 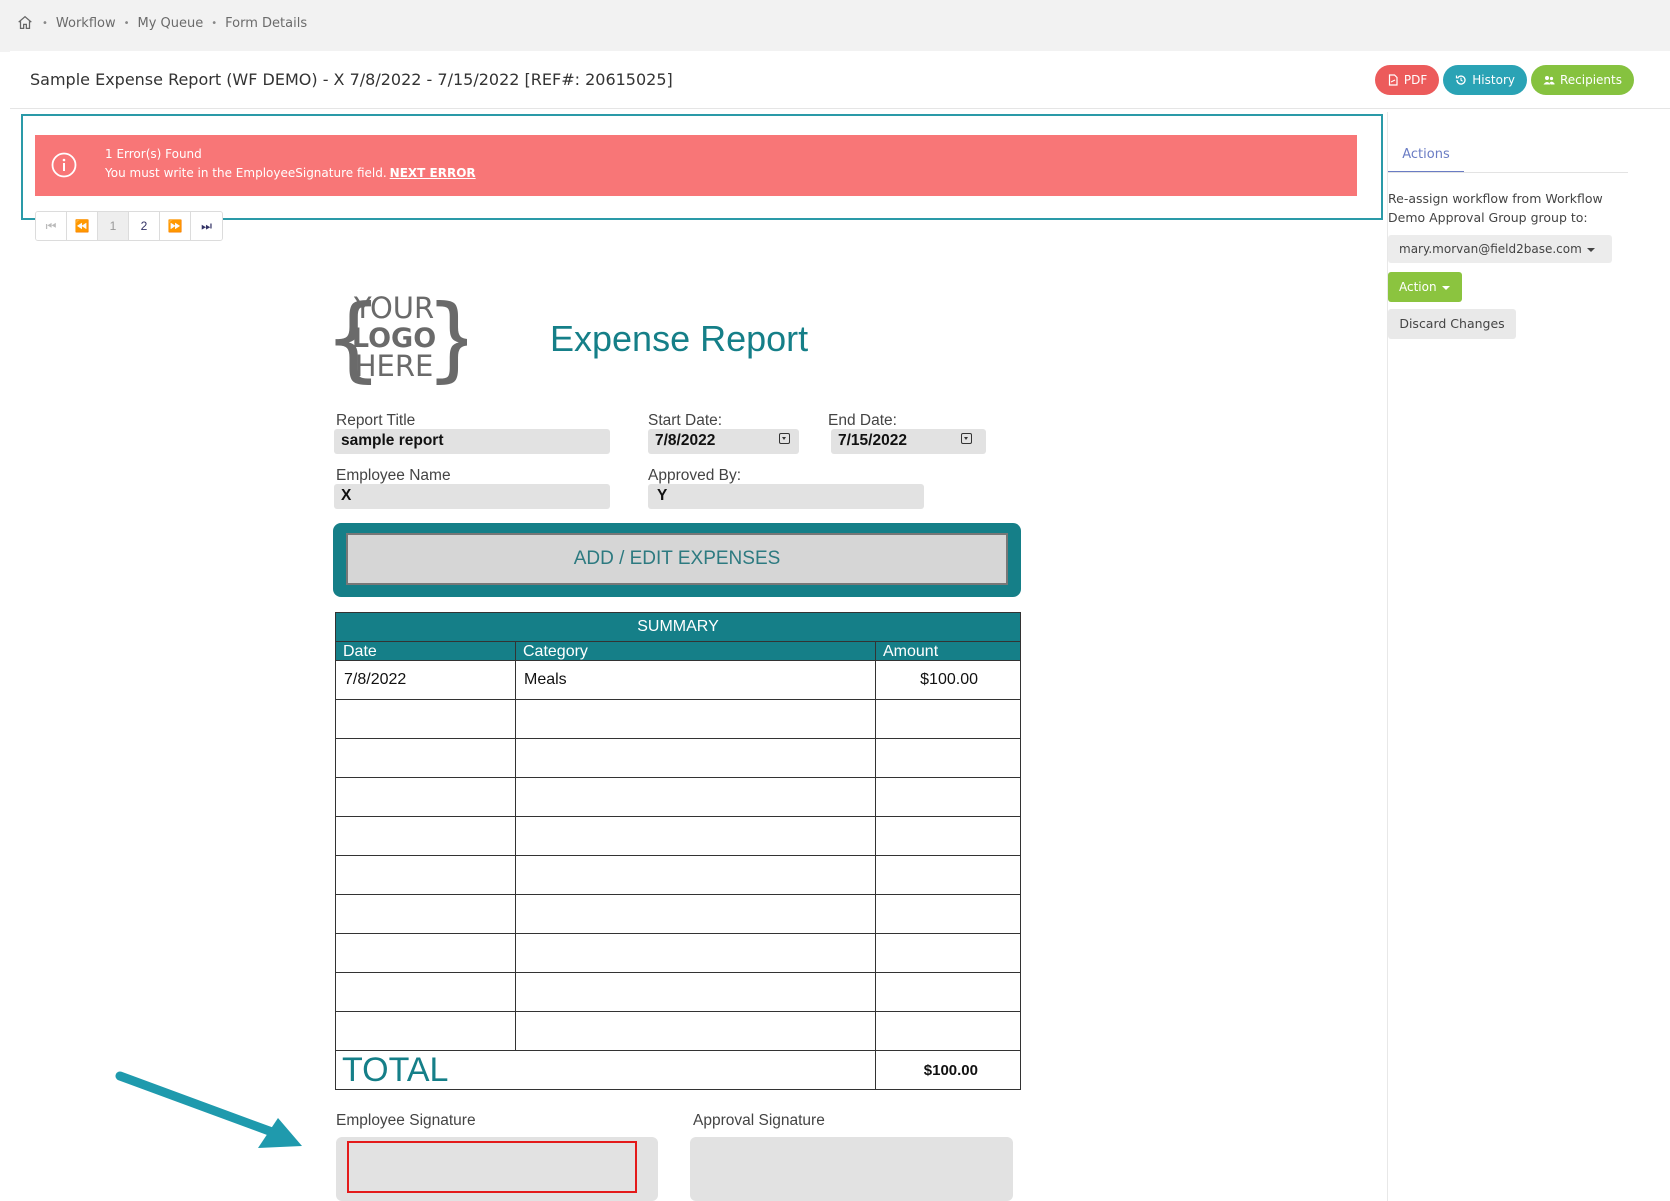 What do you see at coordinates (1508, 172) in the screenshot?
I see `tab-divider` at bounding box center [1508, 172].